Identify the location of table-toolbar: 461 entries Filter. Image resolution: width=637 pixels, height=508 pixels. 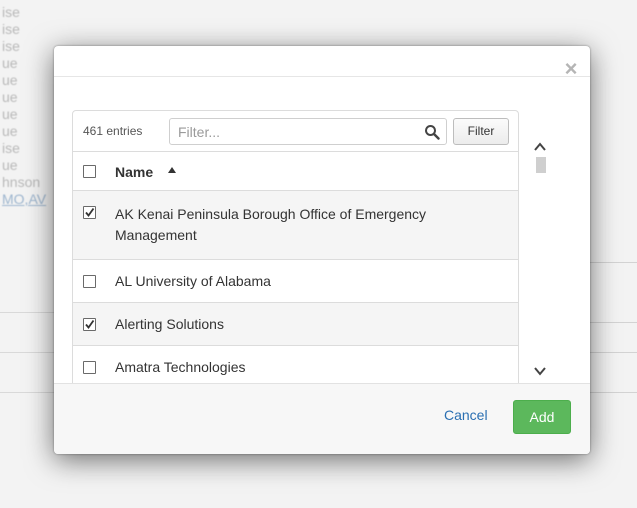
(295, 131).